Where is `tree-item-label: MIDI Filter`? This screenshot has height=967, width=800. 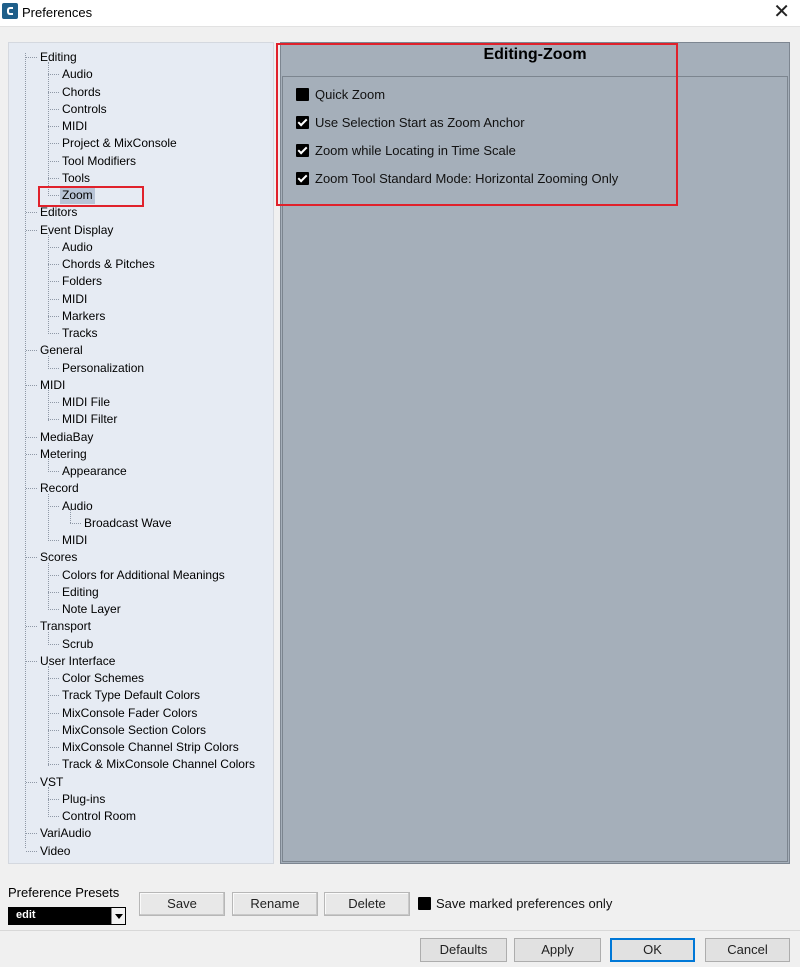 tree-item-label: MIDI Filter is located at coordinates (90, 419).